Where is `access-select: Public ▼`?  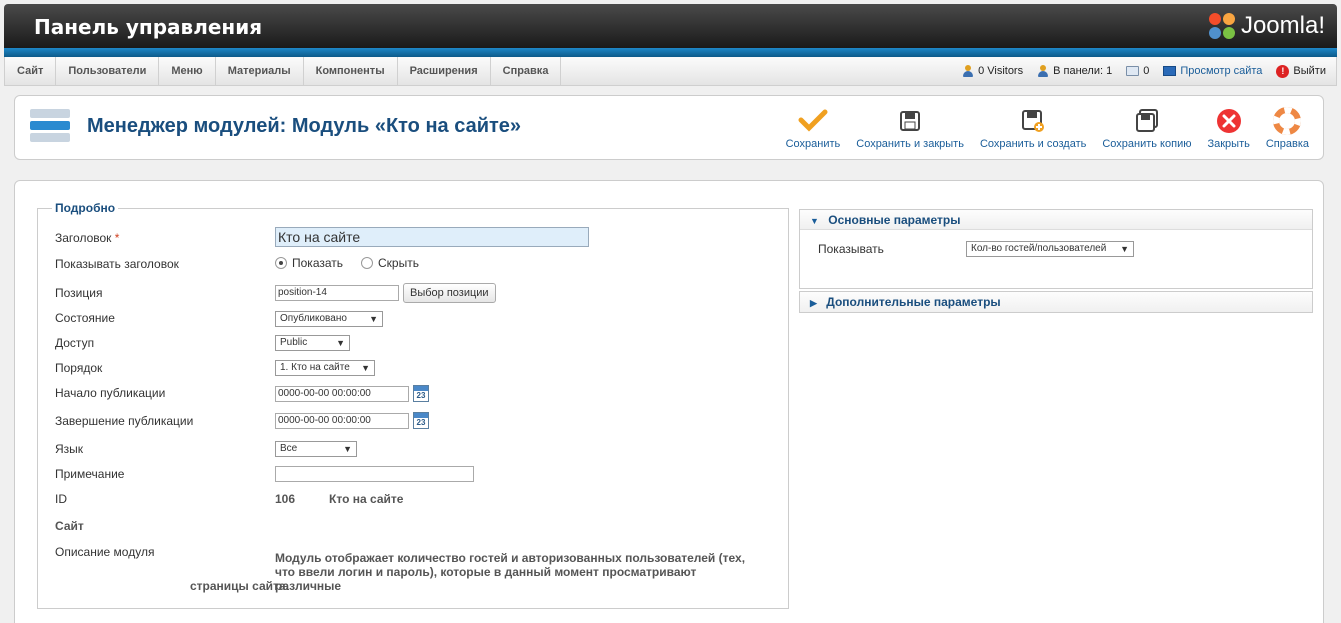
access-select: Public ▼ is located at coordinates (312, 343).